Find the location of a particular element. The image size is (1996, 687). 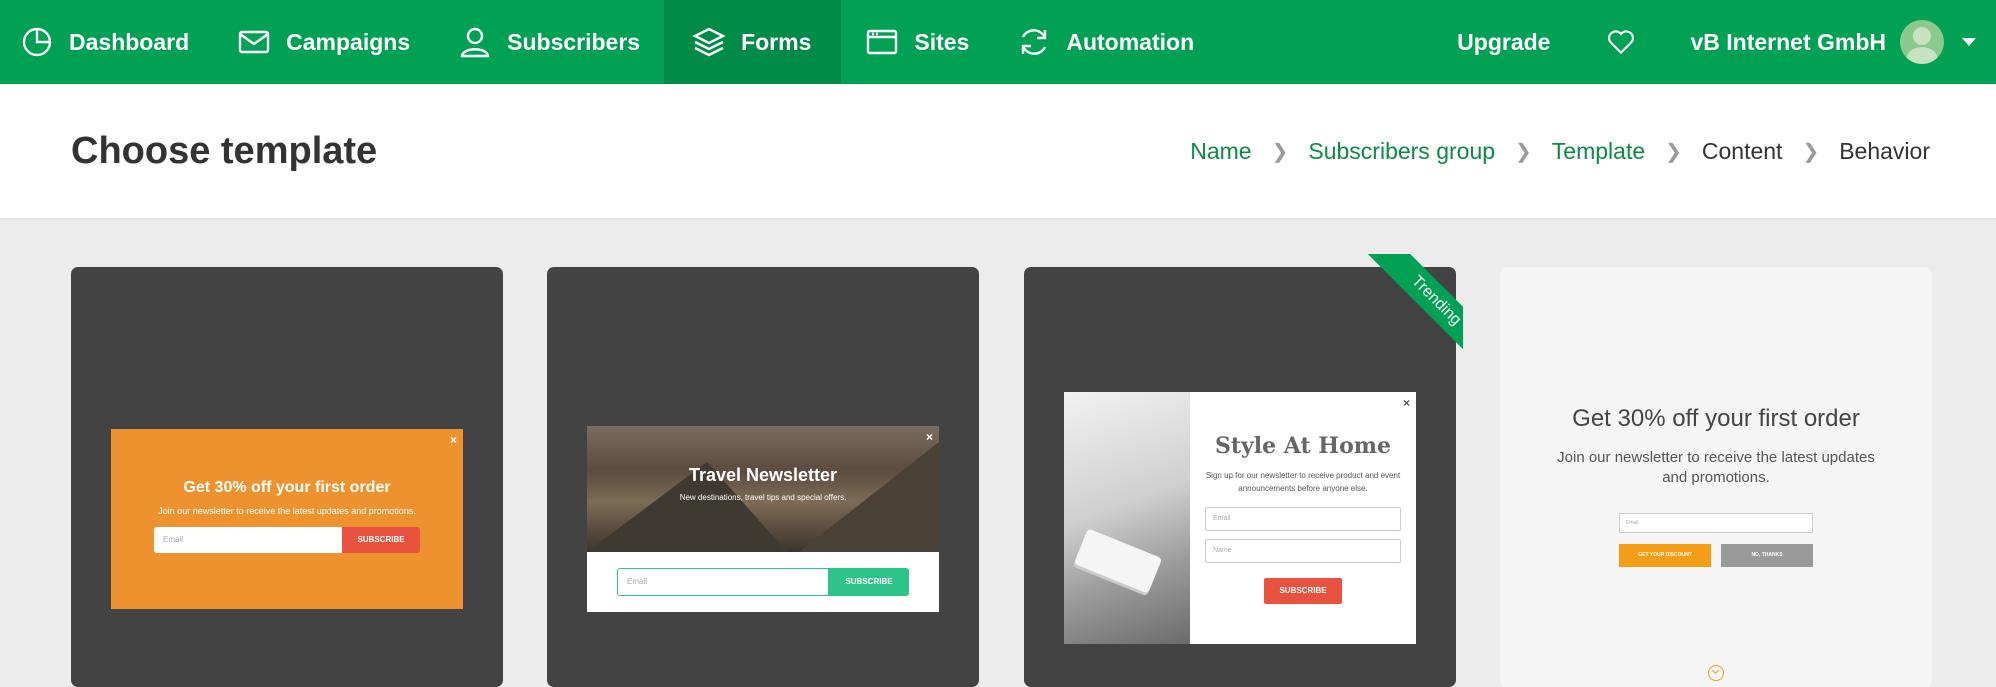

preview-buttons: GET YOUR DISCOUNT NO, THANKS is located at coordinates (1716, 555).